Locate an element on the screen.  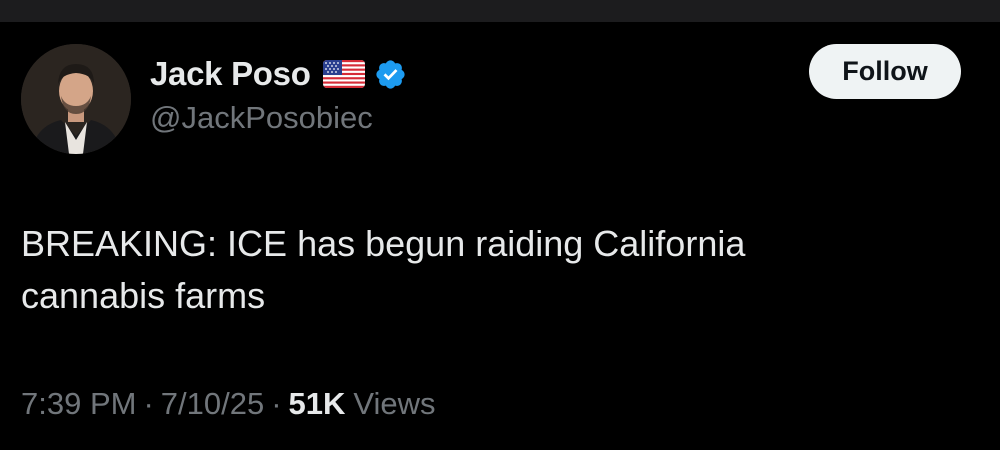
author-name-row: Jack Poso is located at coordinates (278, 74).